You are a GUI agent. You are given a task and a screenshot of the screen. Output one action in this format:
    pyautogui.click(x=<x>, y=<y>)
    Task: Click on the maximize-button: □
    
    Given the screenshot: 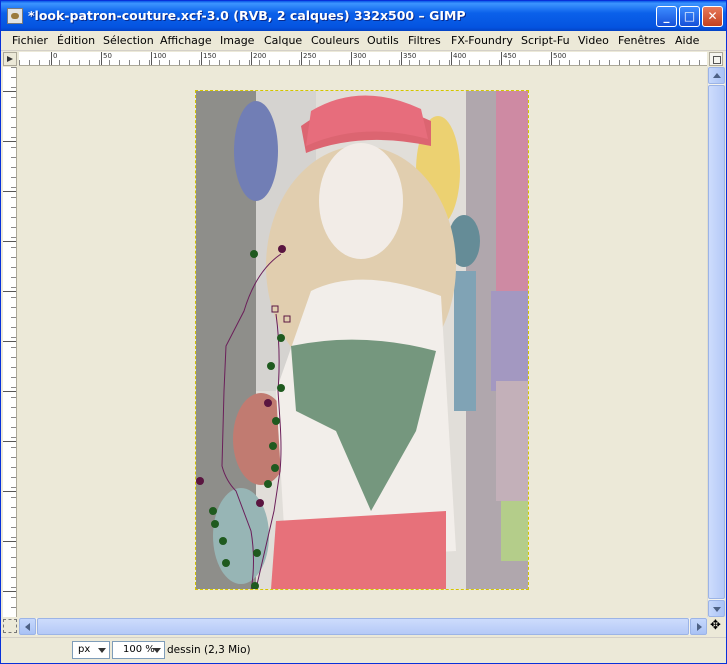 What is the action you would take?
    pyautogui.click(x=689, y=16)
    